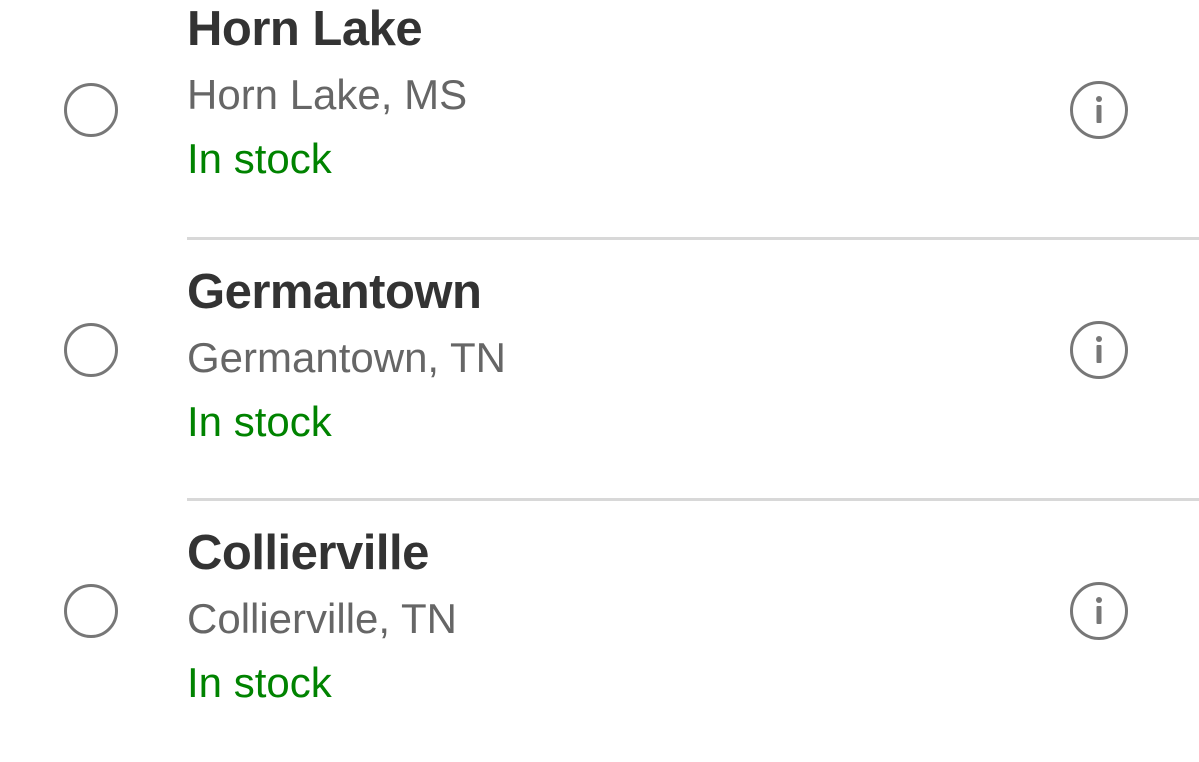 This screenshot has height=762, width=1199. I want to click on store-address: Horn Lake, MS, so click(327, 94).